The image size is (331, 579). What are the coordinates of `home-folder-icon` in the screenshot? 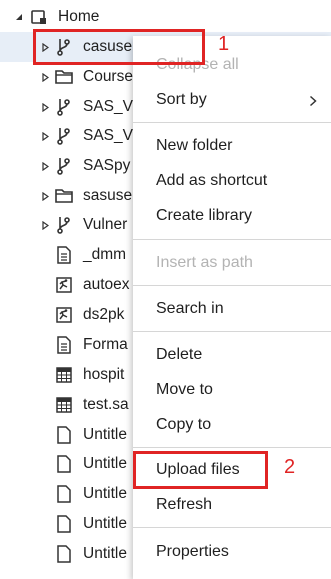 It's located at (39, 17).